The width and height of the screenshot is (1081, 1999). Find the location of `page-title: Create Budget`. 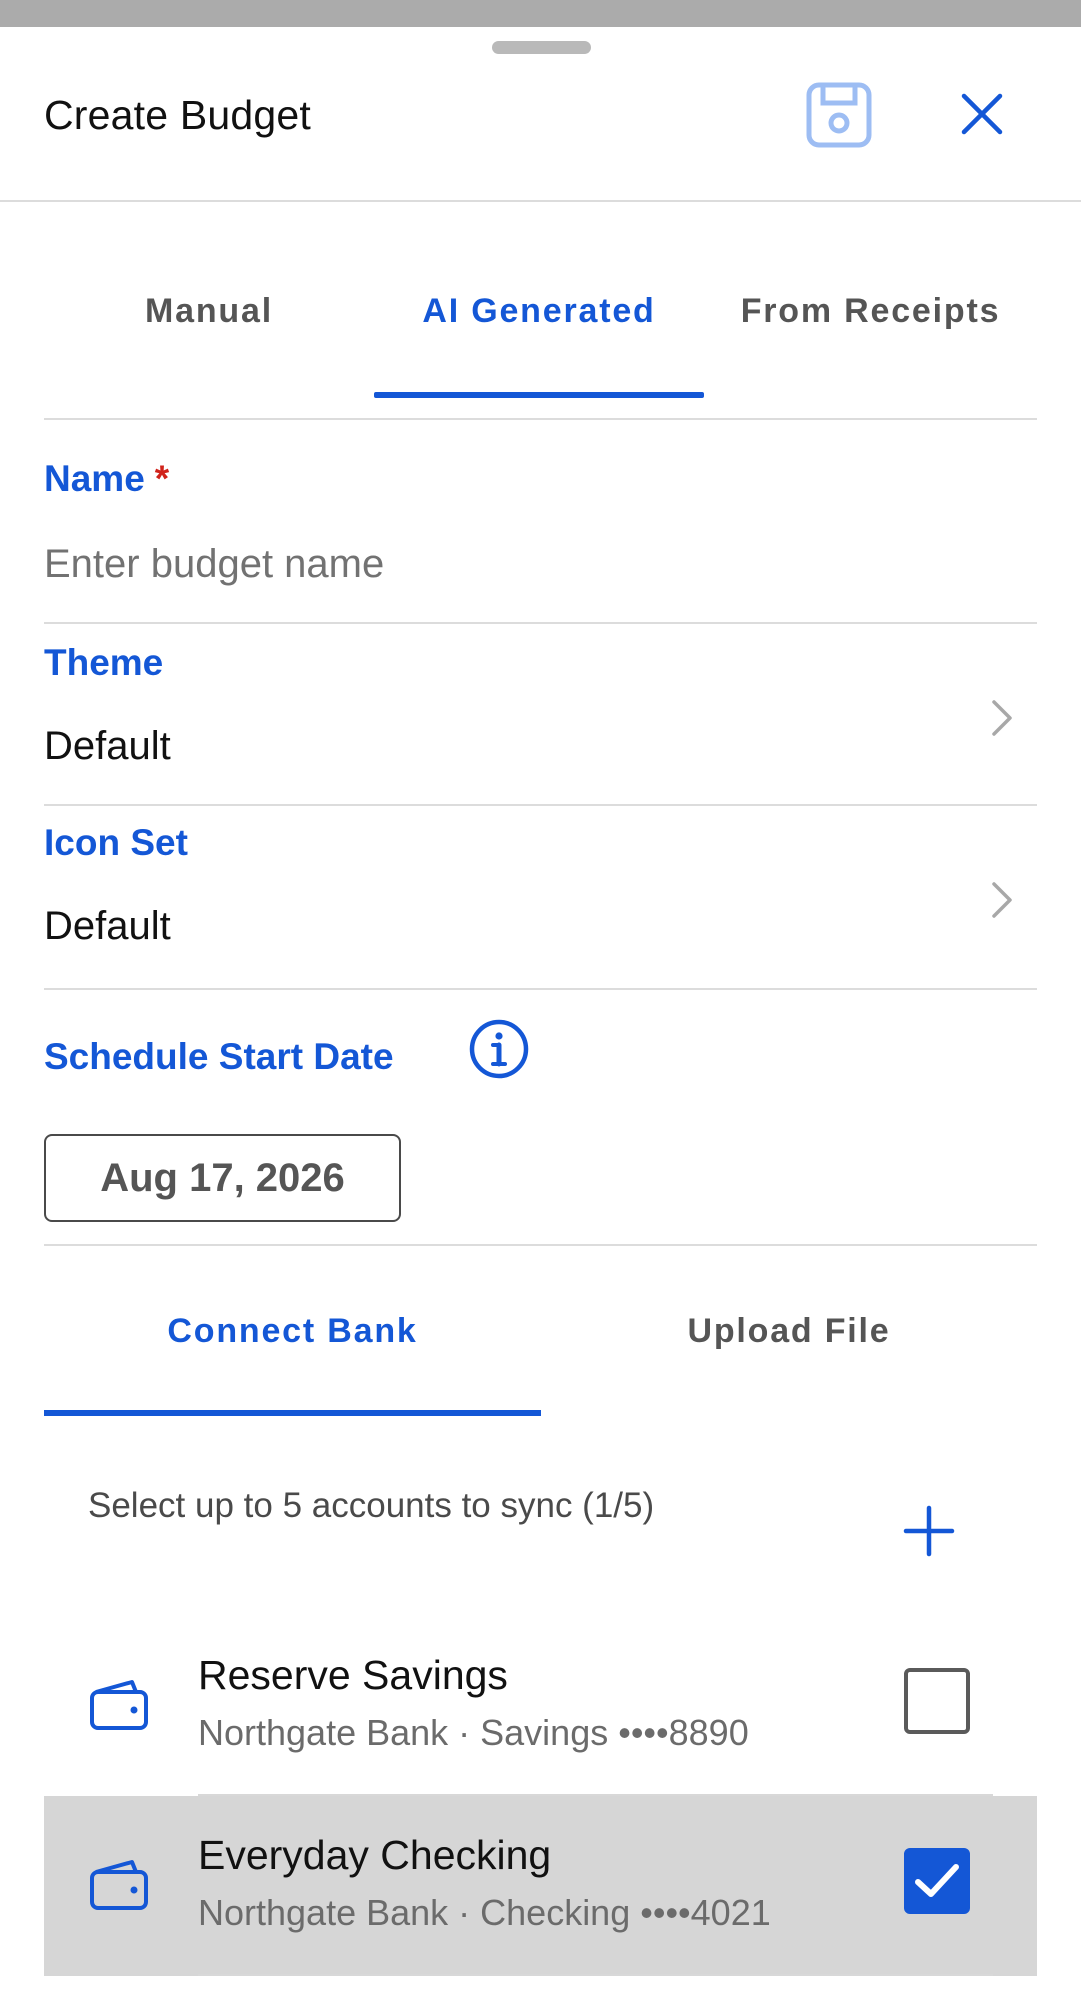

page-title: Create Budget is located at coordinates (177, 115).